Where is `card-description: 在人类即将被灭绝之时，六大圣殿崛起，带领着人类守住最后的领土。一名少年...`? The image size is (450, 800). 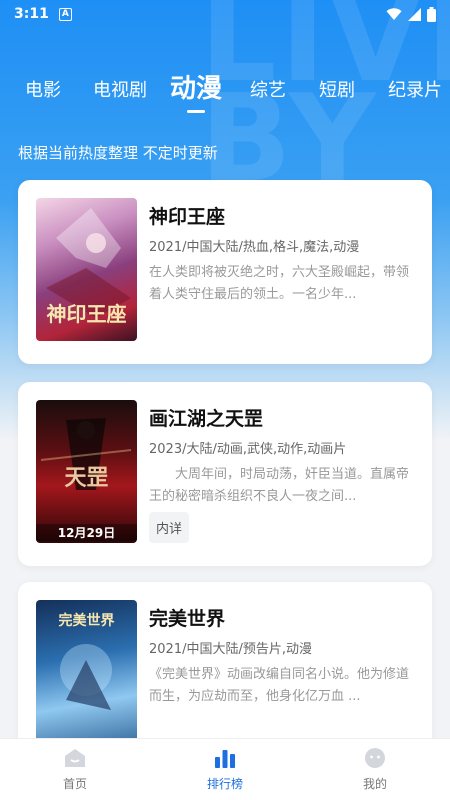 card-description: 在人类即将被灭绝之时，六大圣殿崛起，带领着人类守住最后的领土。一名少年... is located at coordinates (279, 283).